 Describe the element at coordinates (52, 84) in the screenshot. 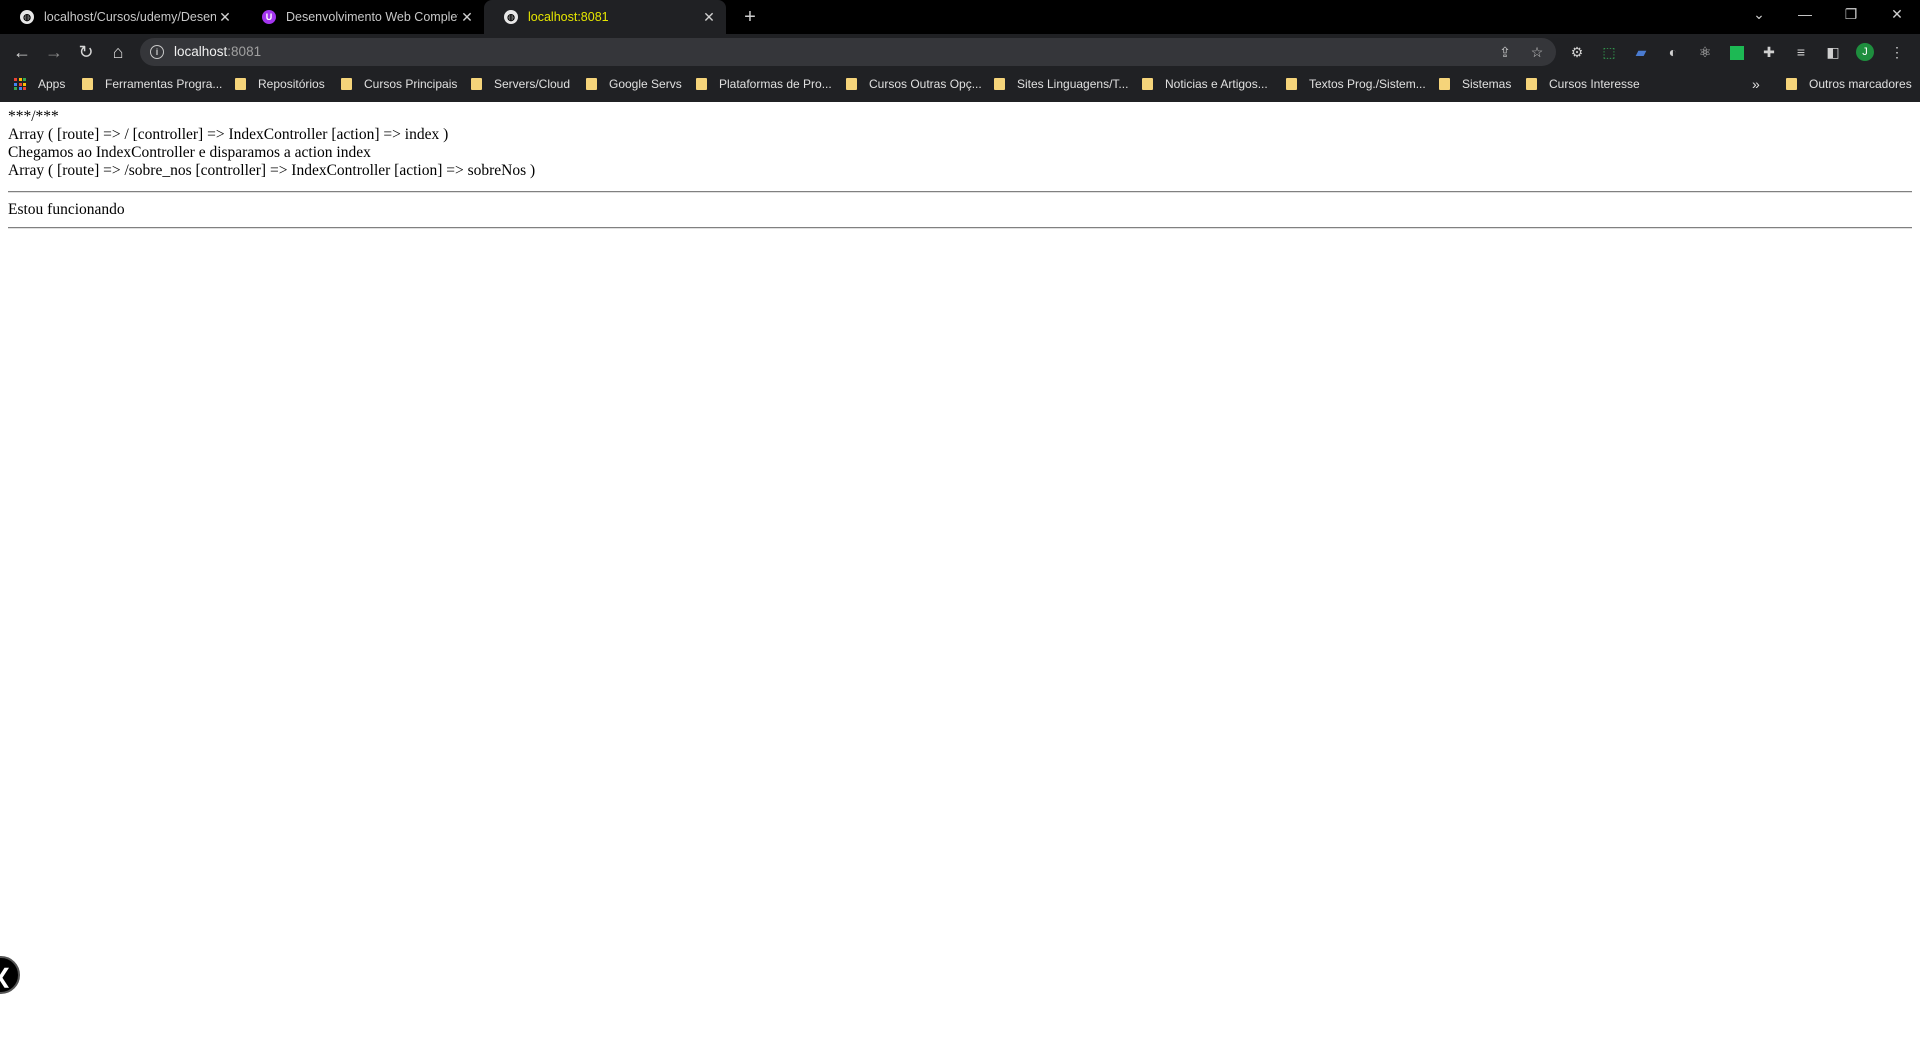

I see `bookmark-label: Apps` at that location.